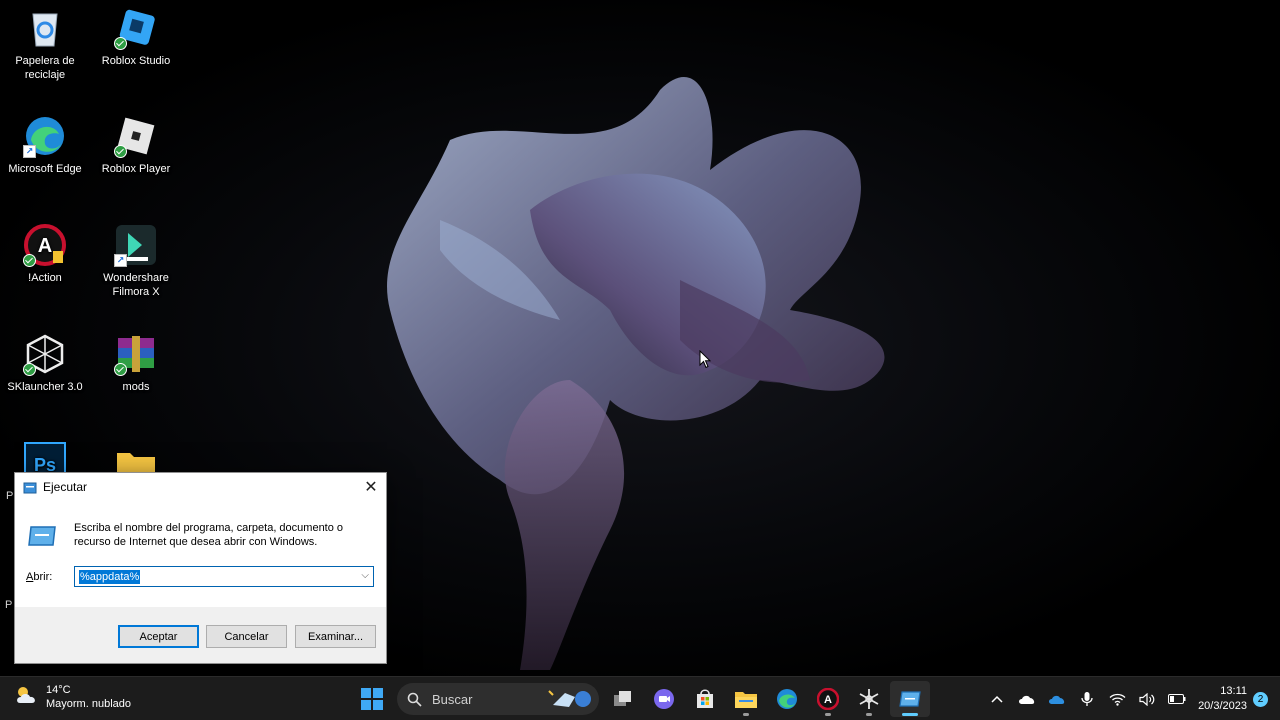 This screenshot has width=1280, height=720. I want to click on store-button, so click(705, 699).